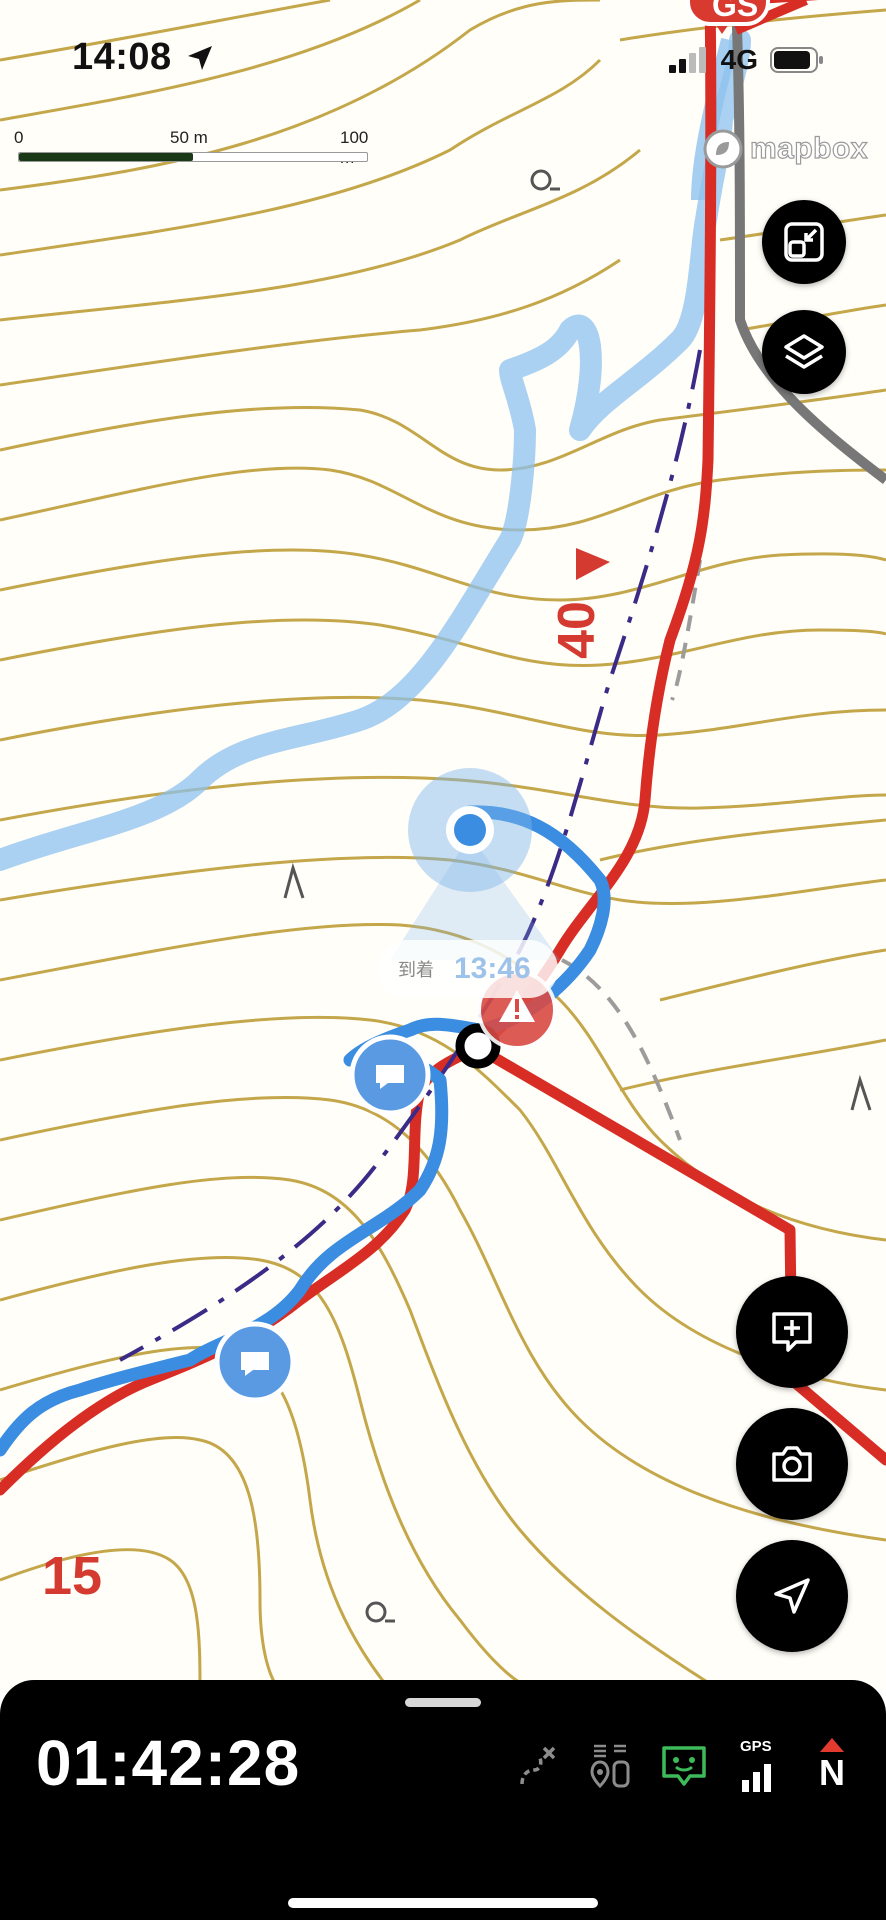 This screenshot has height=1920, width=886. I want to click on mapbox-attribution: mapbox, so click(785, 149).